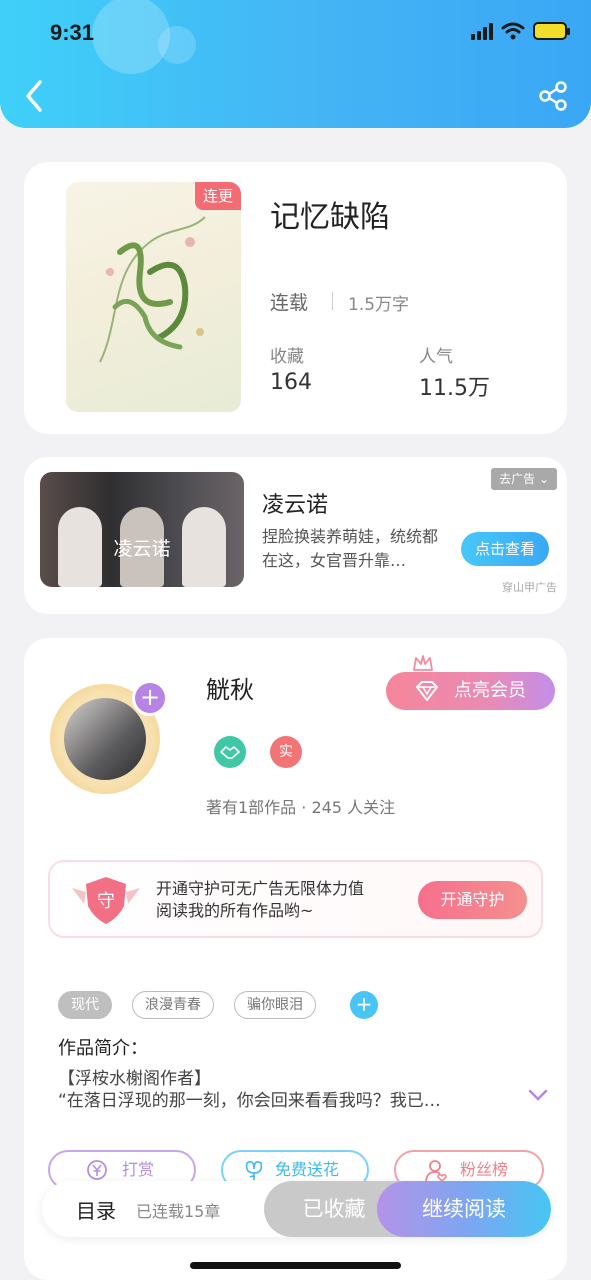  What do you see at coordinates (423, 663) in the screenshot?
I see `crown-icon` at bounding box center [423, 663].